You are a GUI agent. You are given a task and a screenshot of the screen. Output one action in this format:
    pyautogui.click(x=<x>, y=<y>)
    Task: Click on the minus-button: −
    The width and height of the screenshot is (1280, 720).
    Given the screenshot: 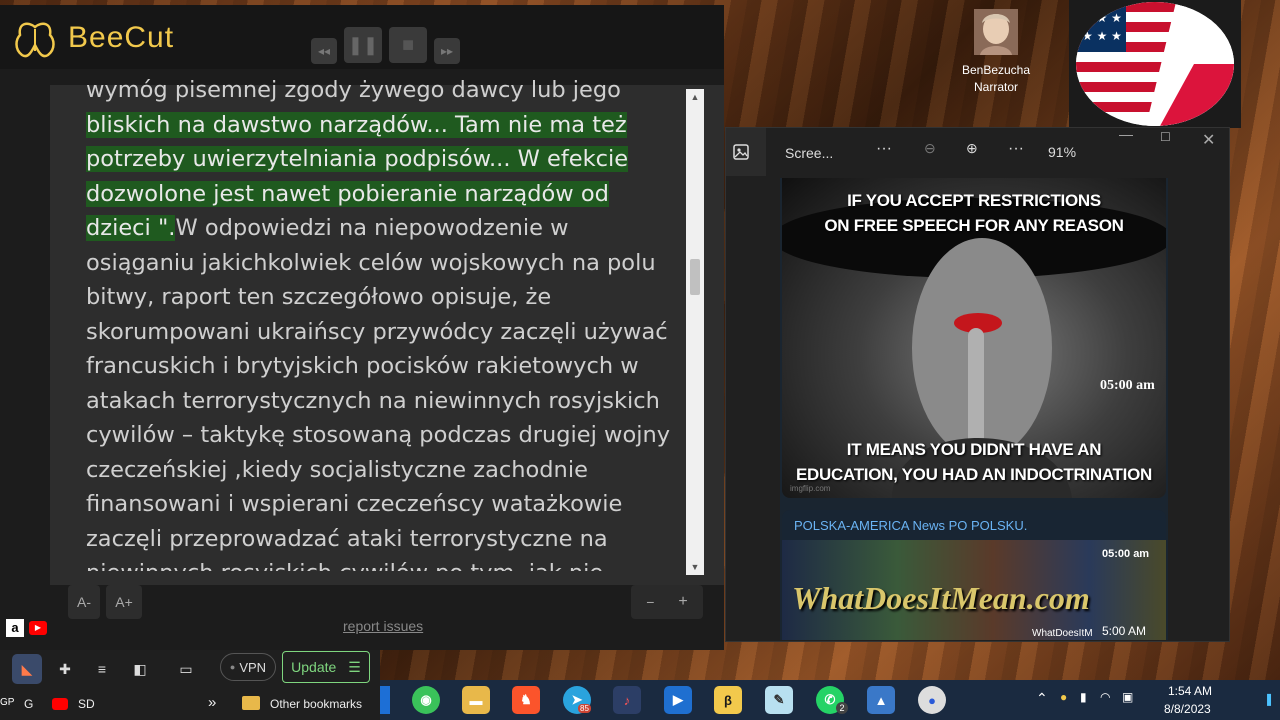 What is the action you would take?
    pyautogui.click(x=650, y=602)
    